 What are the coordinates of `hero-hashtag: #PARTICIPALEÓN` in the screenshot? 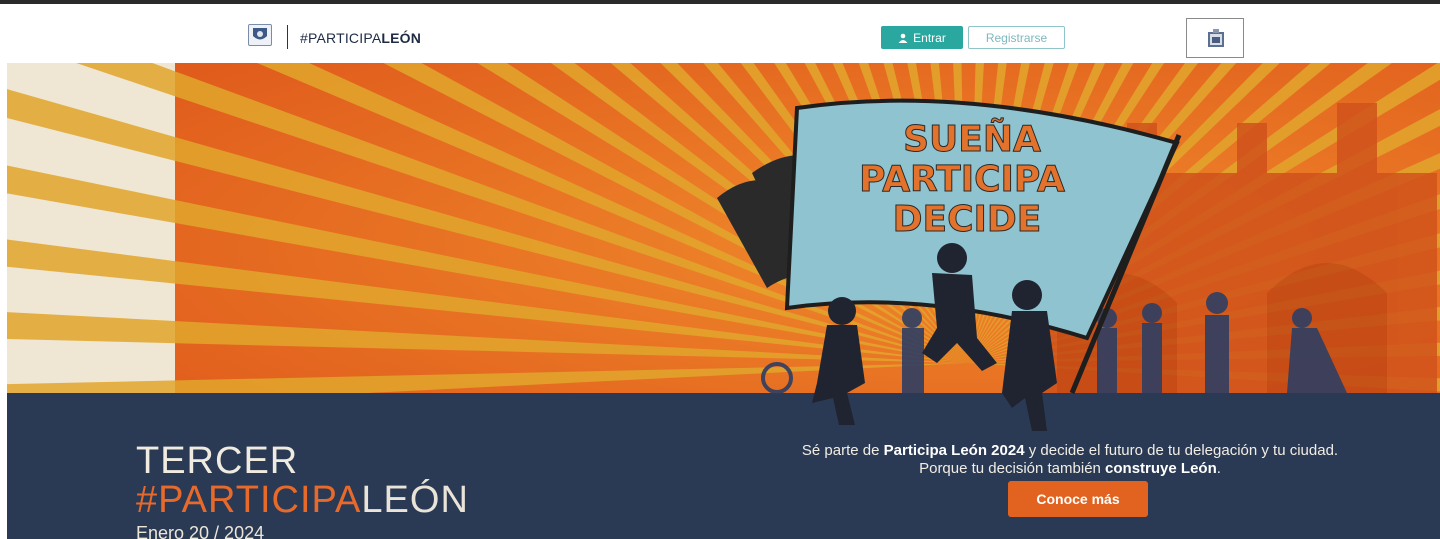 It's located at (302, 500).